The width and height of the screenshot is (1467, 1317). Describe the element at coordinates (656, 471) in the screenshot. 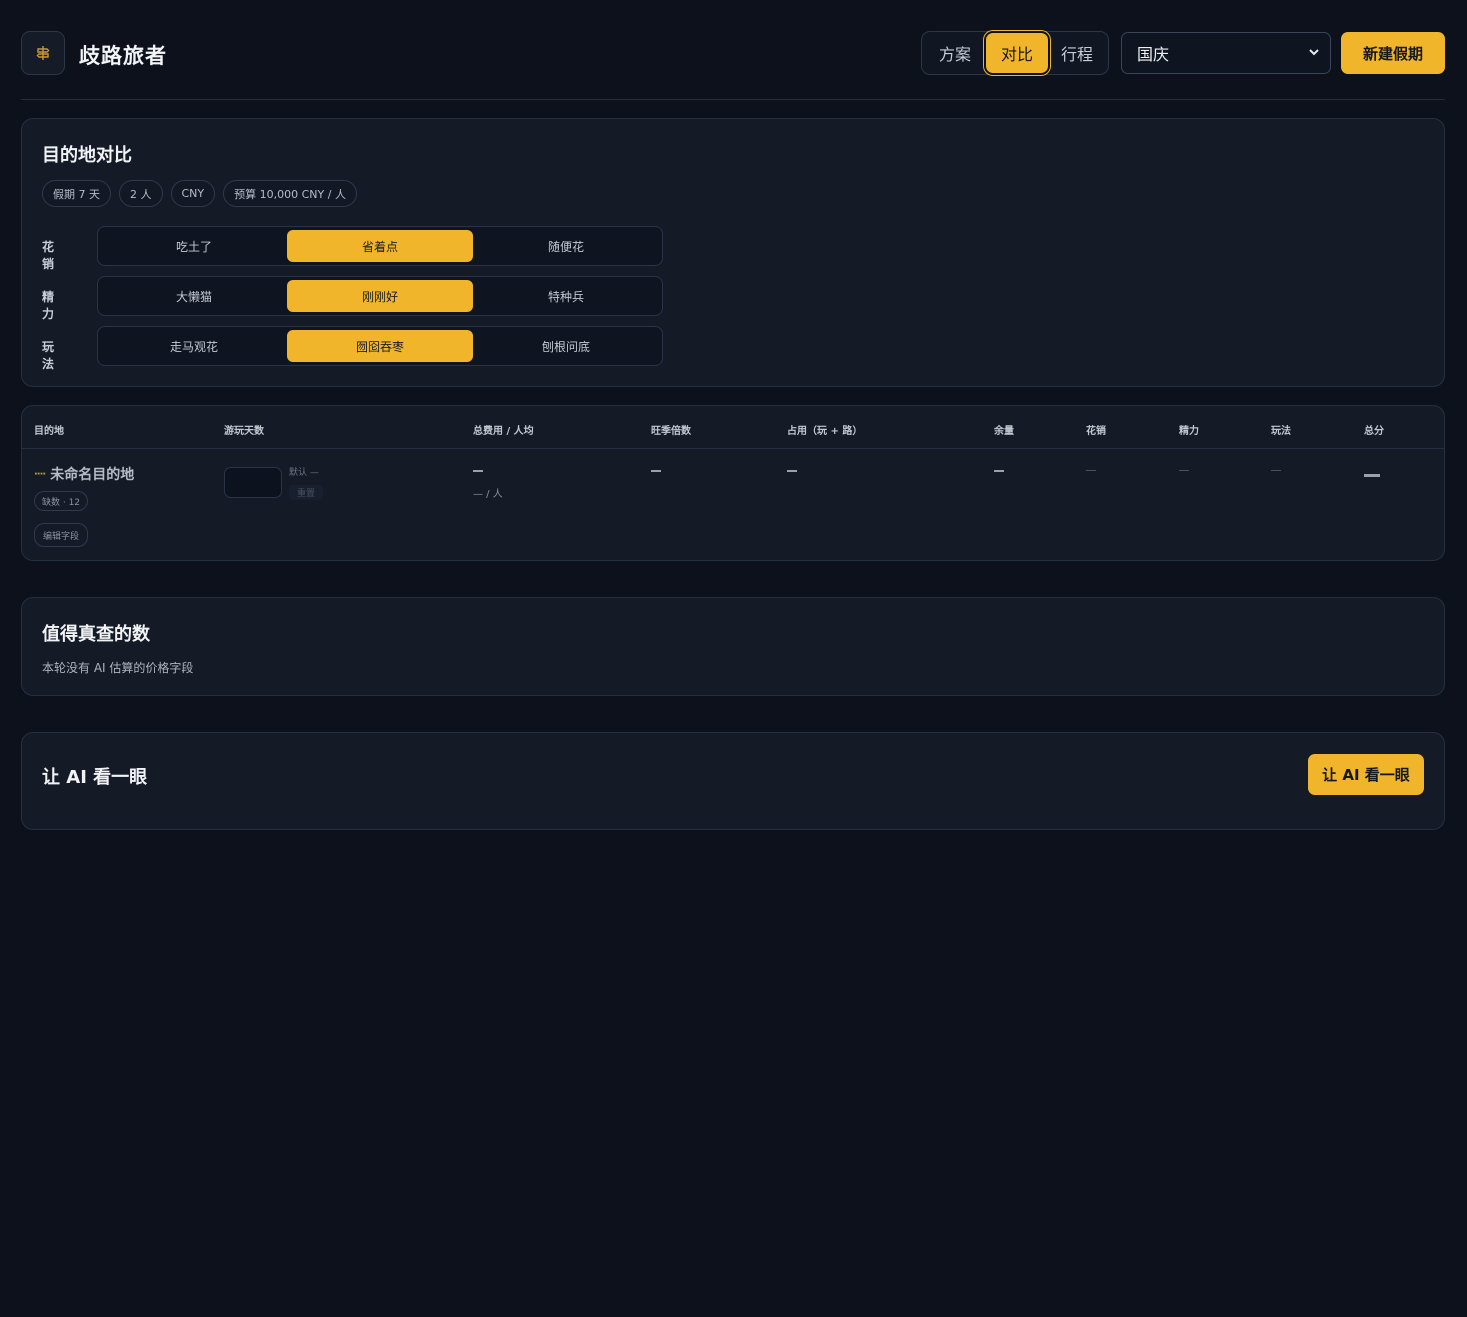

I see `peak-multiplier-empty` at that location.